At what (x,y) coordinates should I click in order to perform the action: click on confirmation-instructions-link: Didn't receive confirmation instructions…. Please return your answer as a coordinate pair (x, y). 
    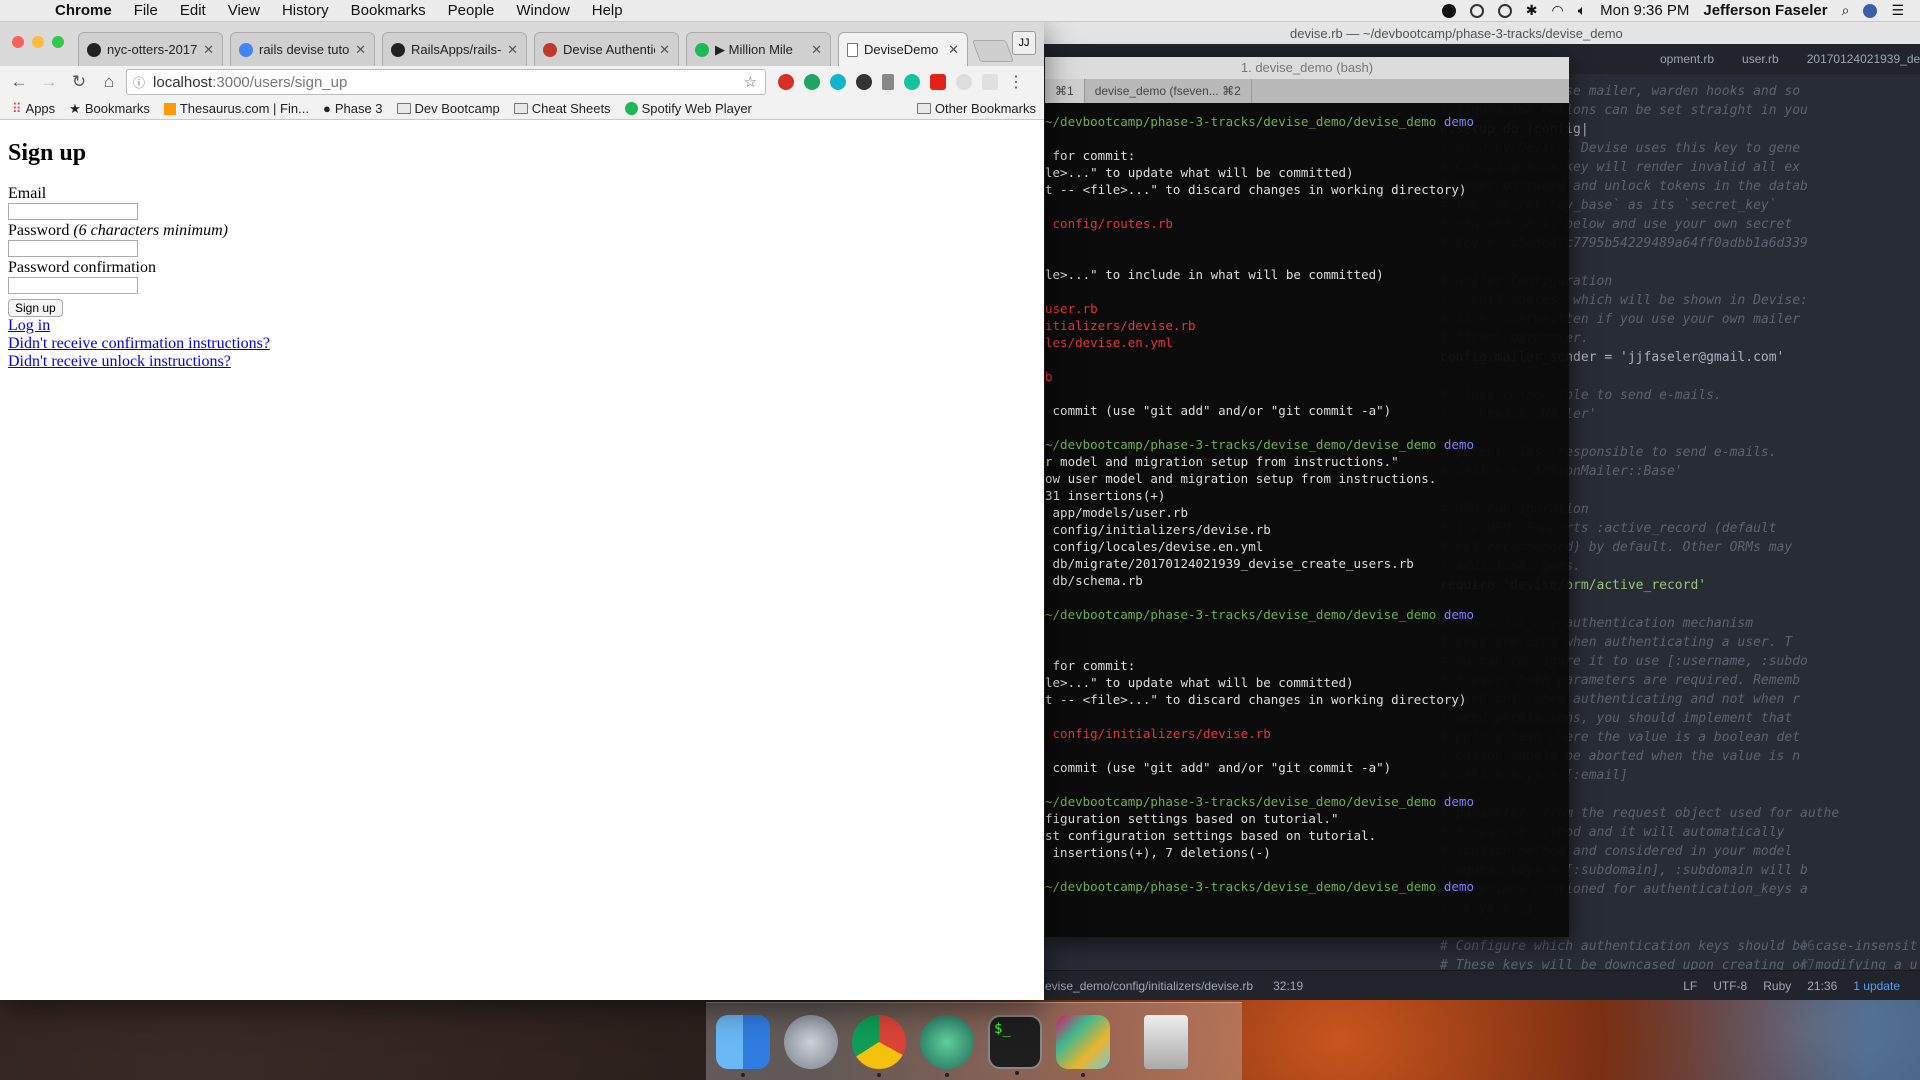
    Looking at the image, I should click on (522, 344).